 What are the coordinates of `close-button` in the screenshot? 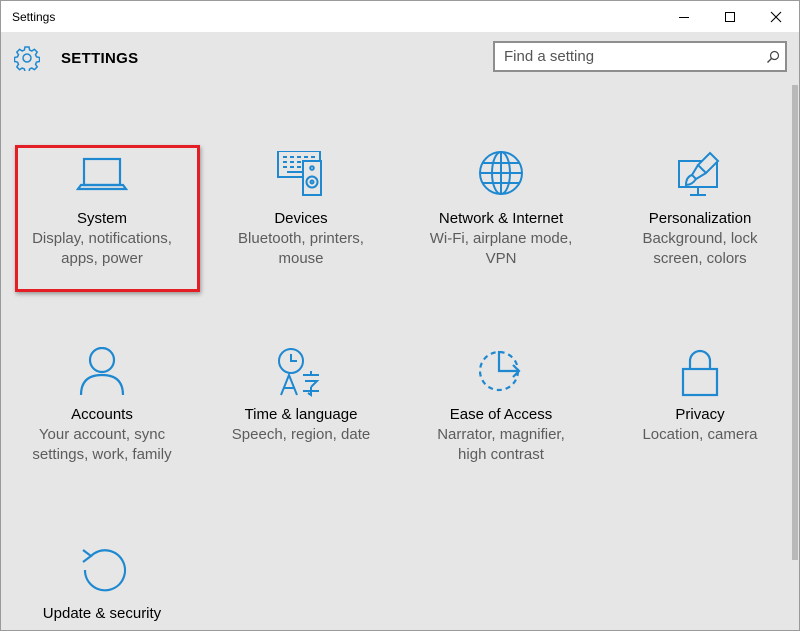 It's located at (776, 16).